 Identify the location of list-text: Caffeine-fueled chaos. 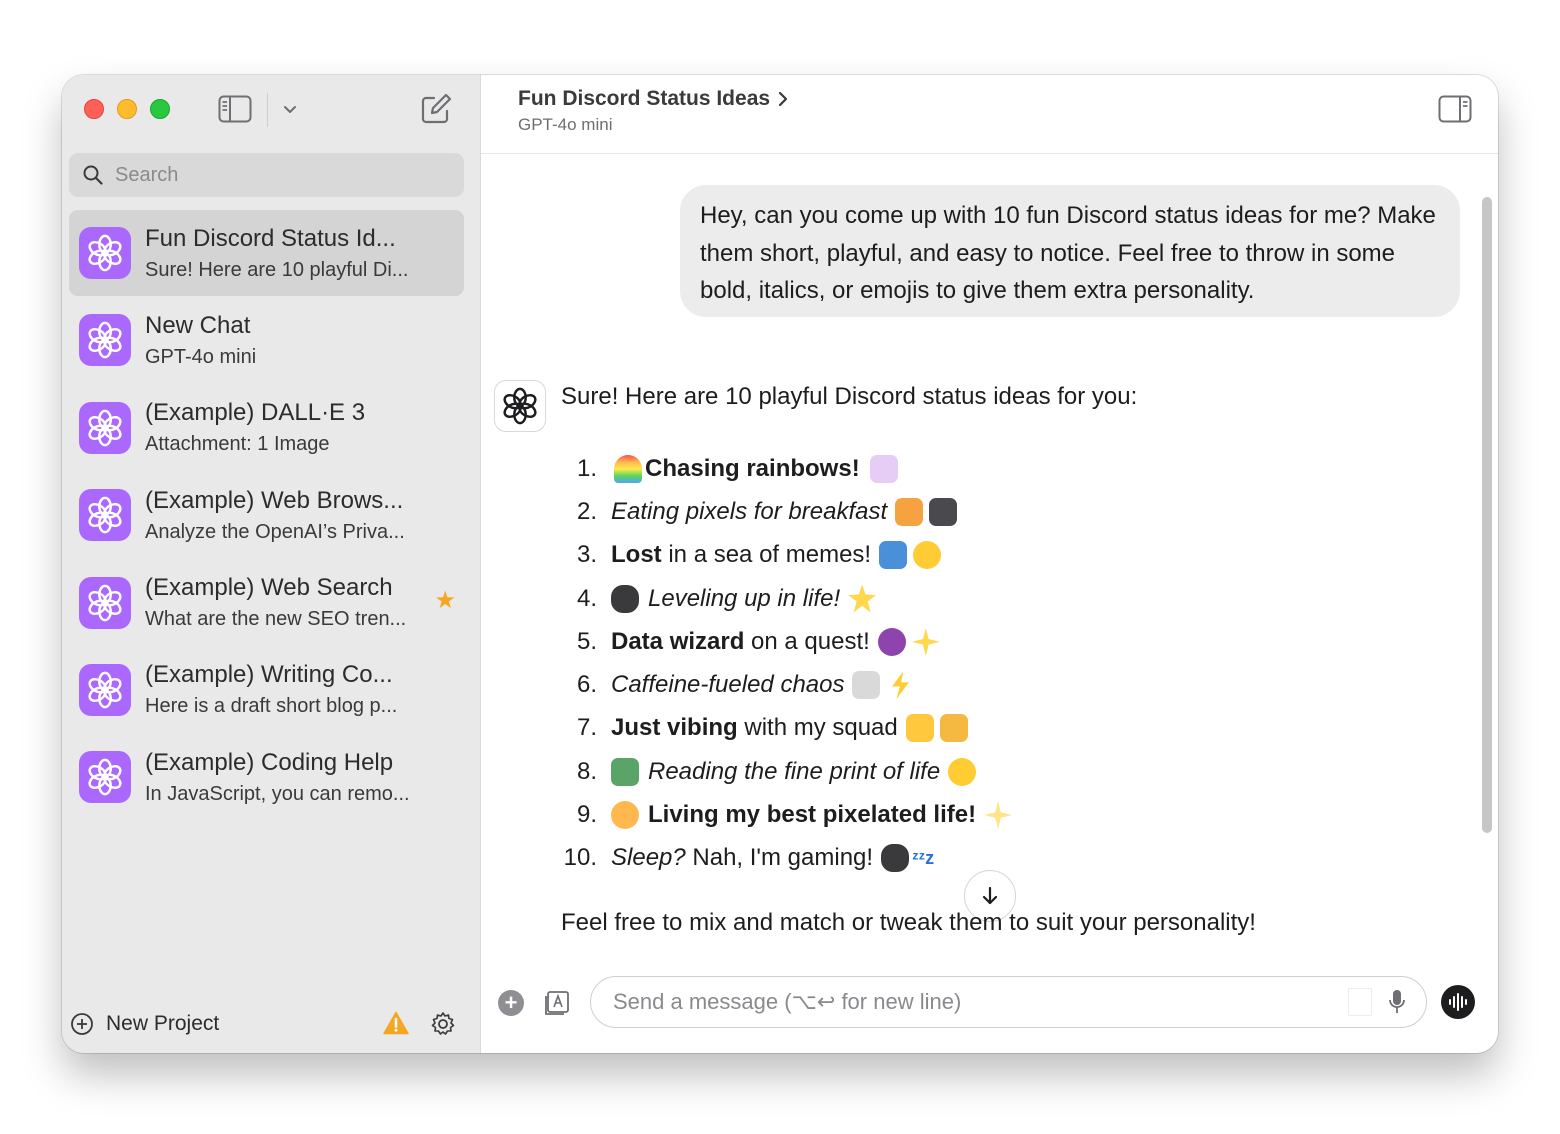
(728, 685).